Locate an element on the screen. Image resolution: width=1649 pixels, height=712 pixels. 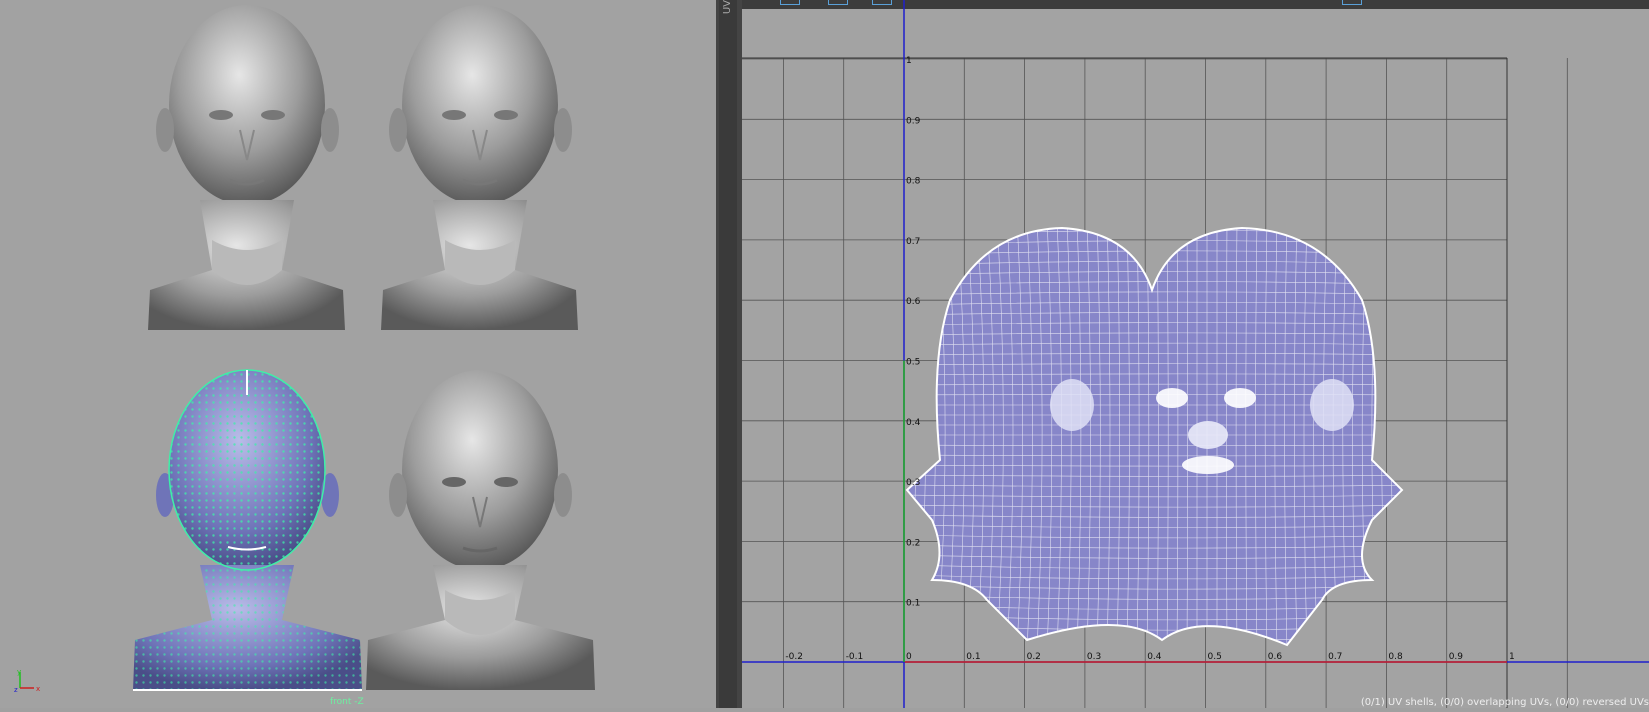
axis-x-label: x is located at coordinates (38, 689).